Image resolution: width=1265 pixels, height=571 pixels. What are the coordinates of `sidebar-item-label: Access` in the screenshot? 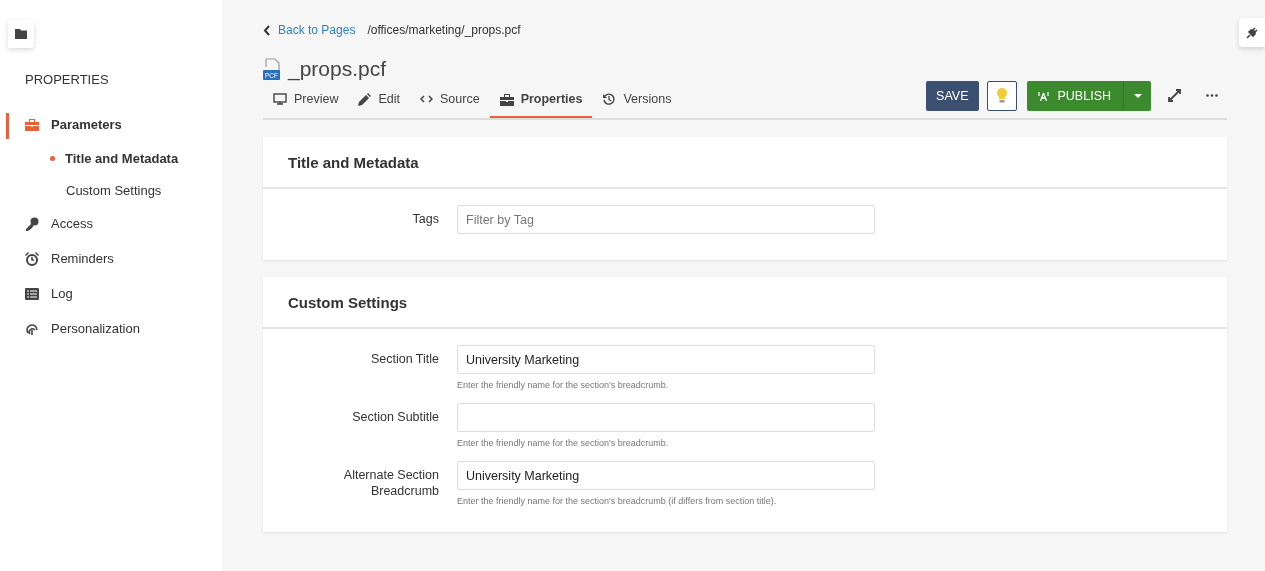 It's located at (72, 223).